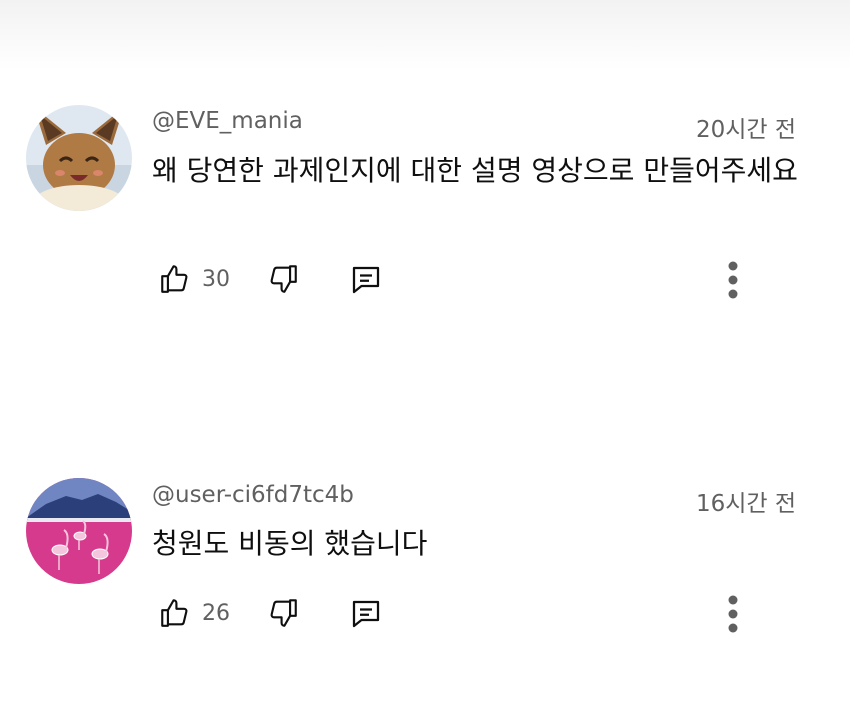 The height and width of the screenshot is (724, 850). What do you see at coordinates (194, 279) in the screenshot?
I see `like-button: 30` at bounding box center [194, 279].